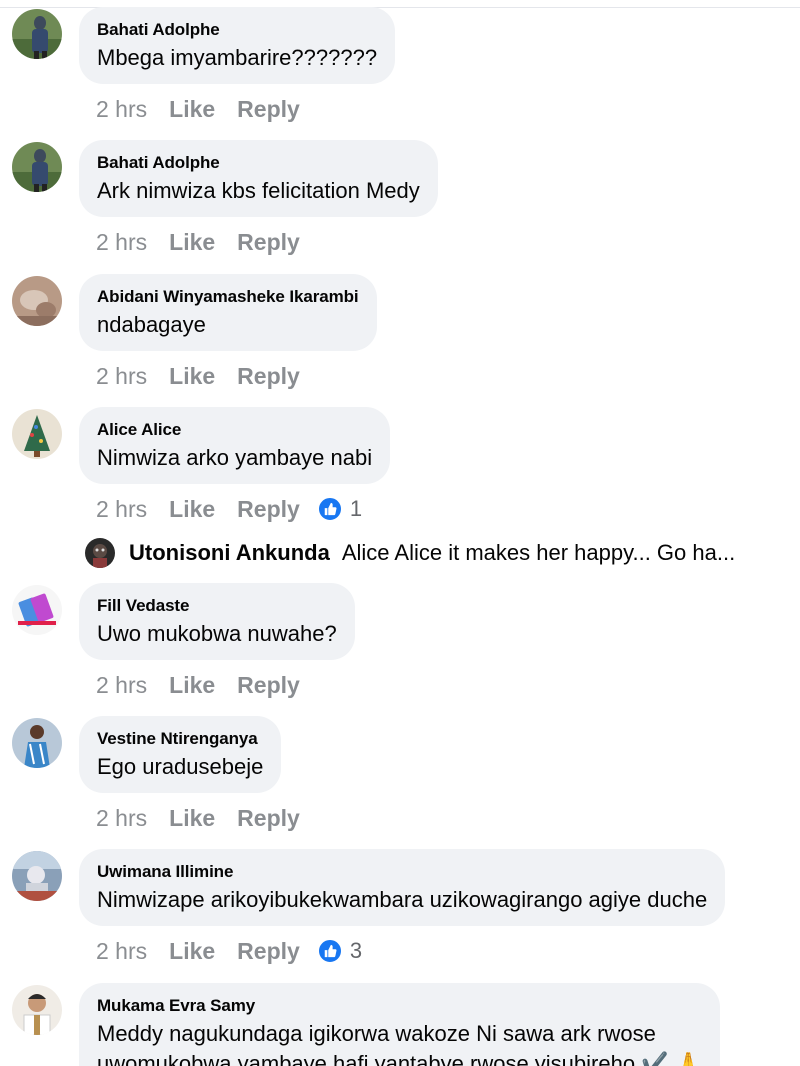 Image resolution: width=800 pixels, height=1066 pixels. What do you see at coordinates (151, 324) in the screenshot?
I see `comment-text: ndabagaye` at bounding box center [151, 324].